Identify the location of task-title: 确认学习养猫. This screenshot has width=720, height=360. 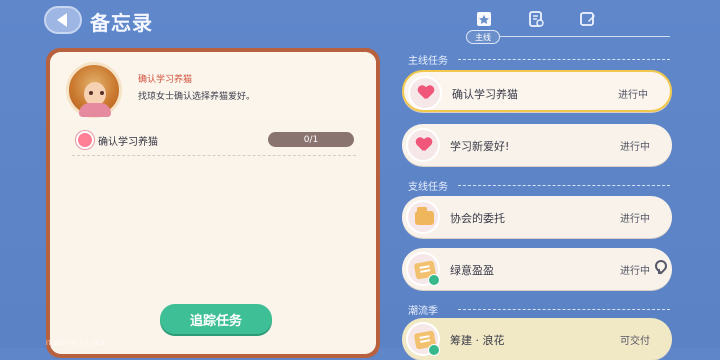
(165, 80).